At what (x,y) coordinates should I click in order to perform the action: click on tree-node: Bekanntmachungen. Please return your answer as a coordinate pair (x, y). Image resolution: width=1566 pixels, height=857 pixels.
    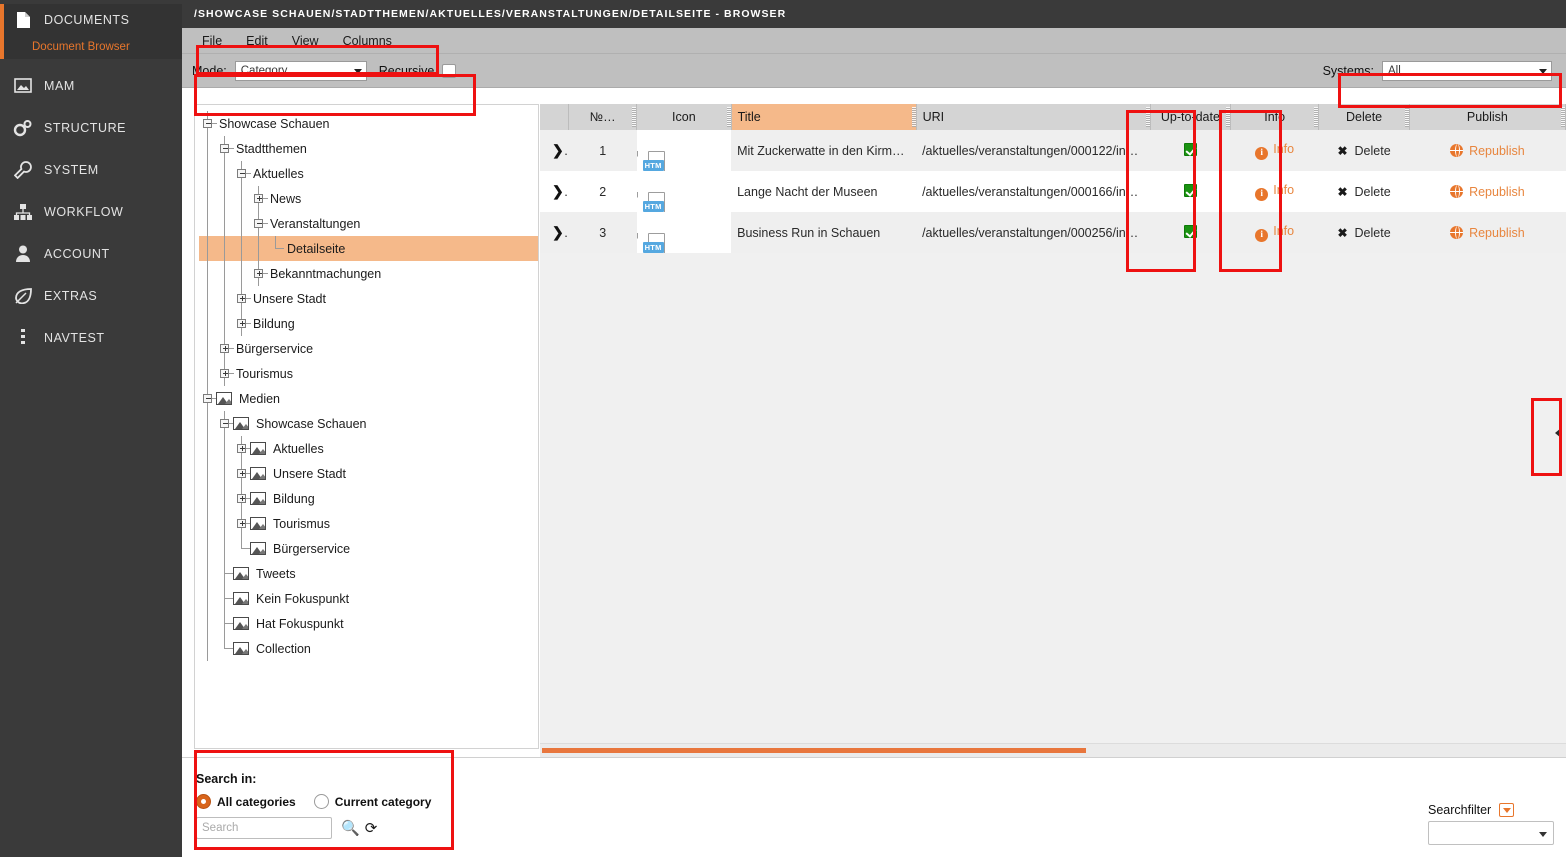
    Looking at the image, I should click on (368, 273).